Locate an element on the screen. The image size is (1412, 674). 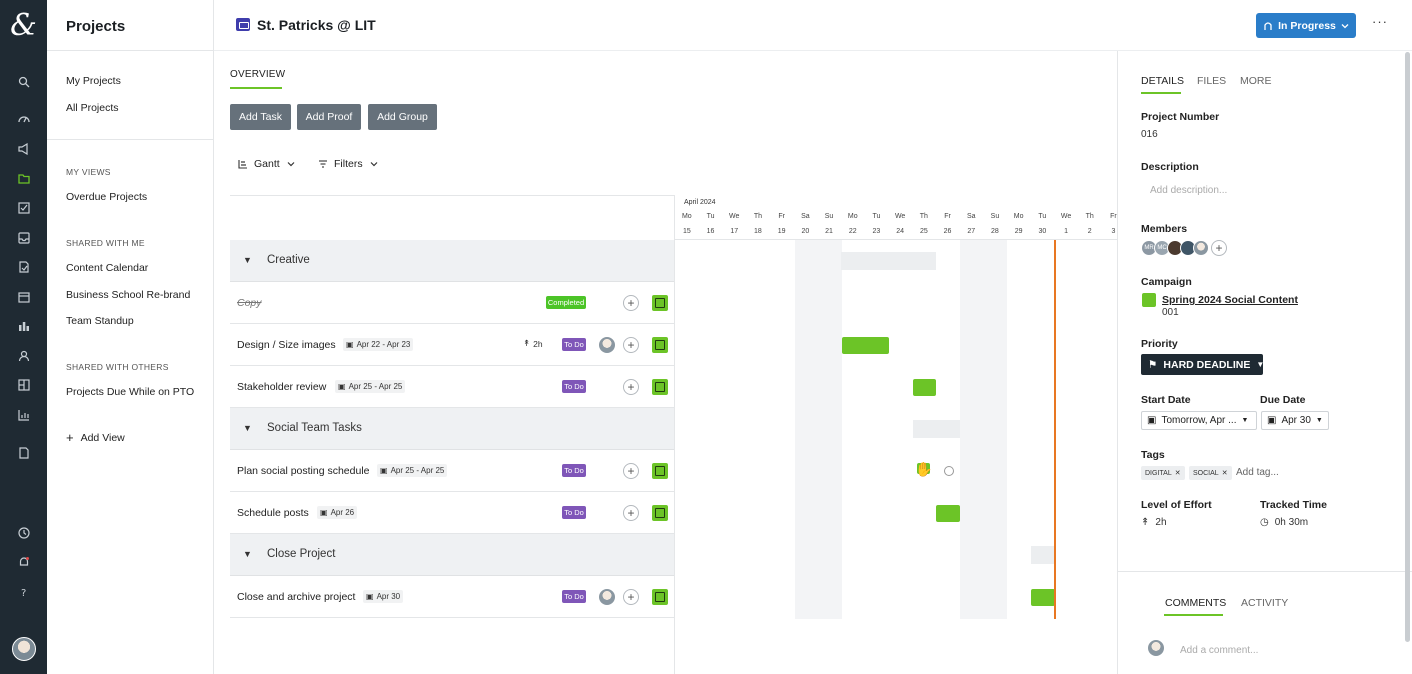
proofs-icon is located at coordinates (23, 267).